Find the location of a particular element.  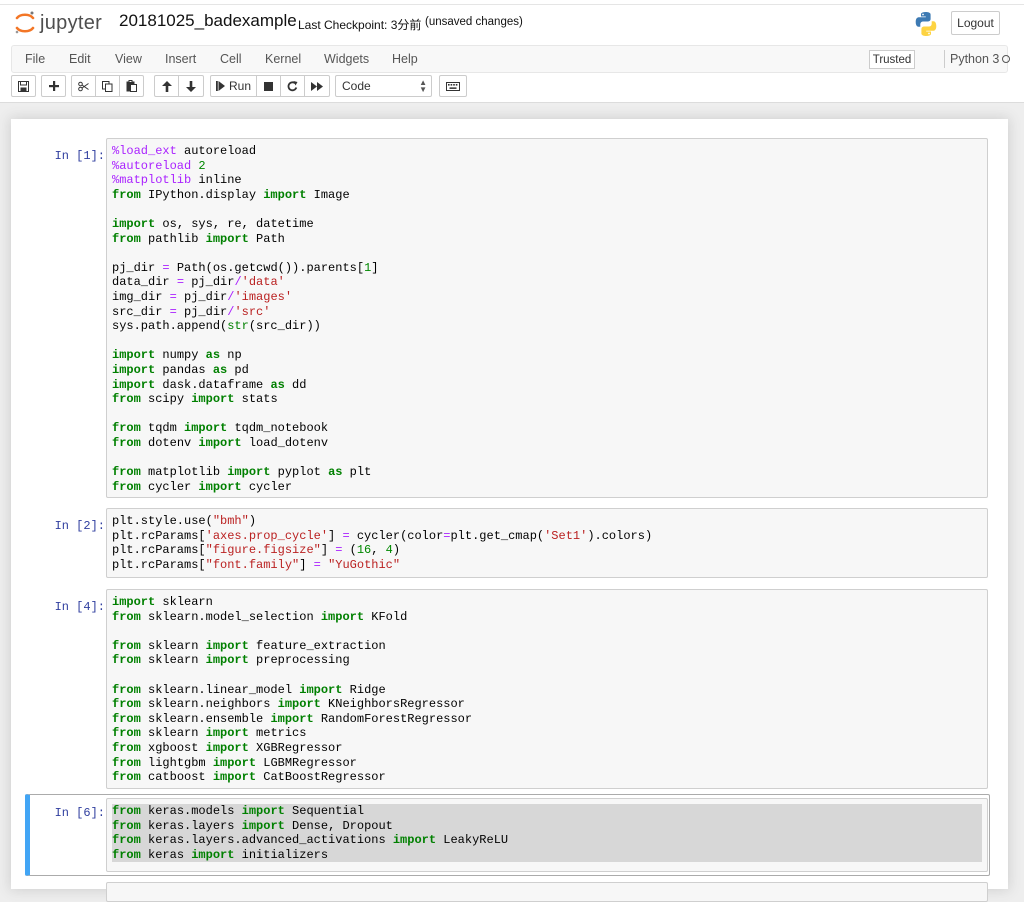

move-up-button is located at coordinates (166, 86).